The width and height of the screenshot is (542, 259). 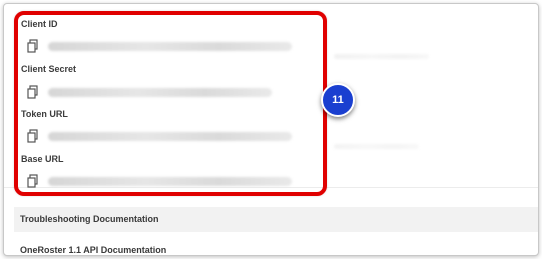 I want to click on api-documentation-link: OneRoster 1.1 API Documentation, so click(x=276, y=248).